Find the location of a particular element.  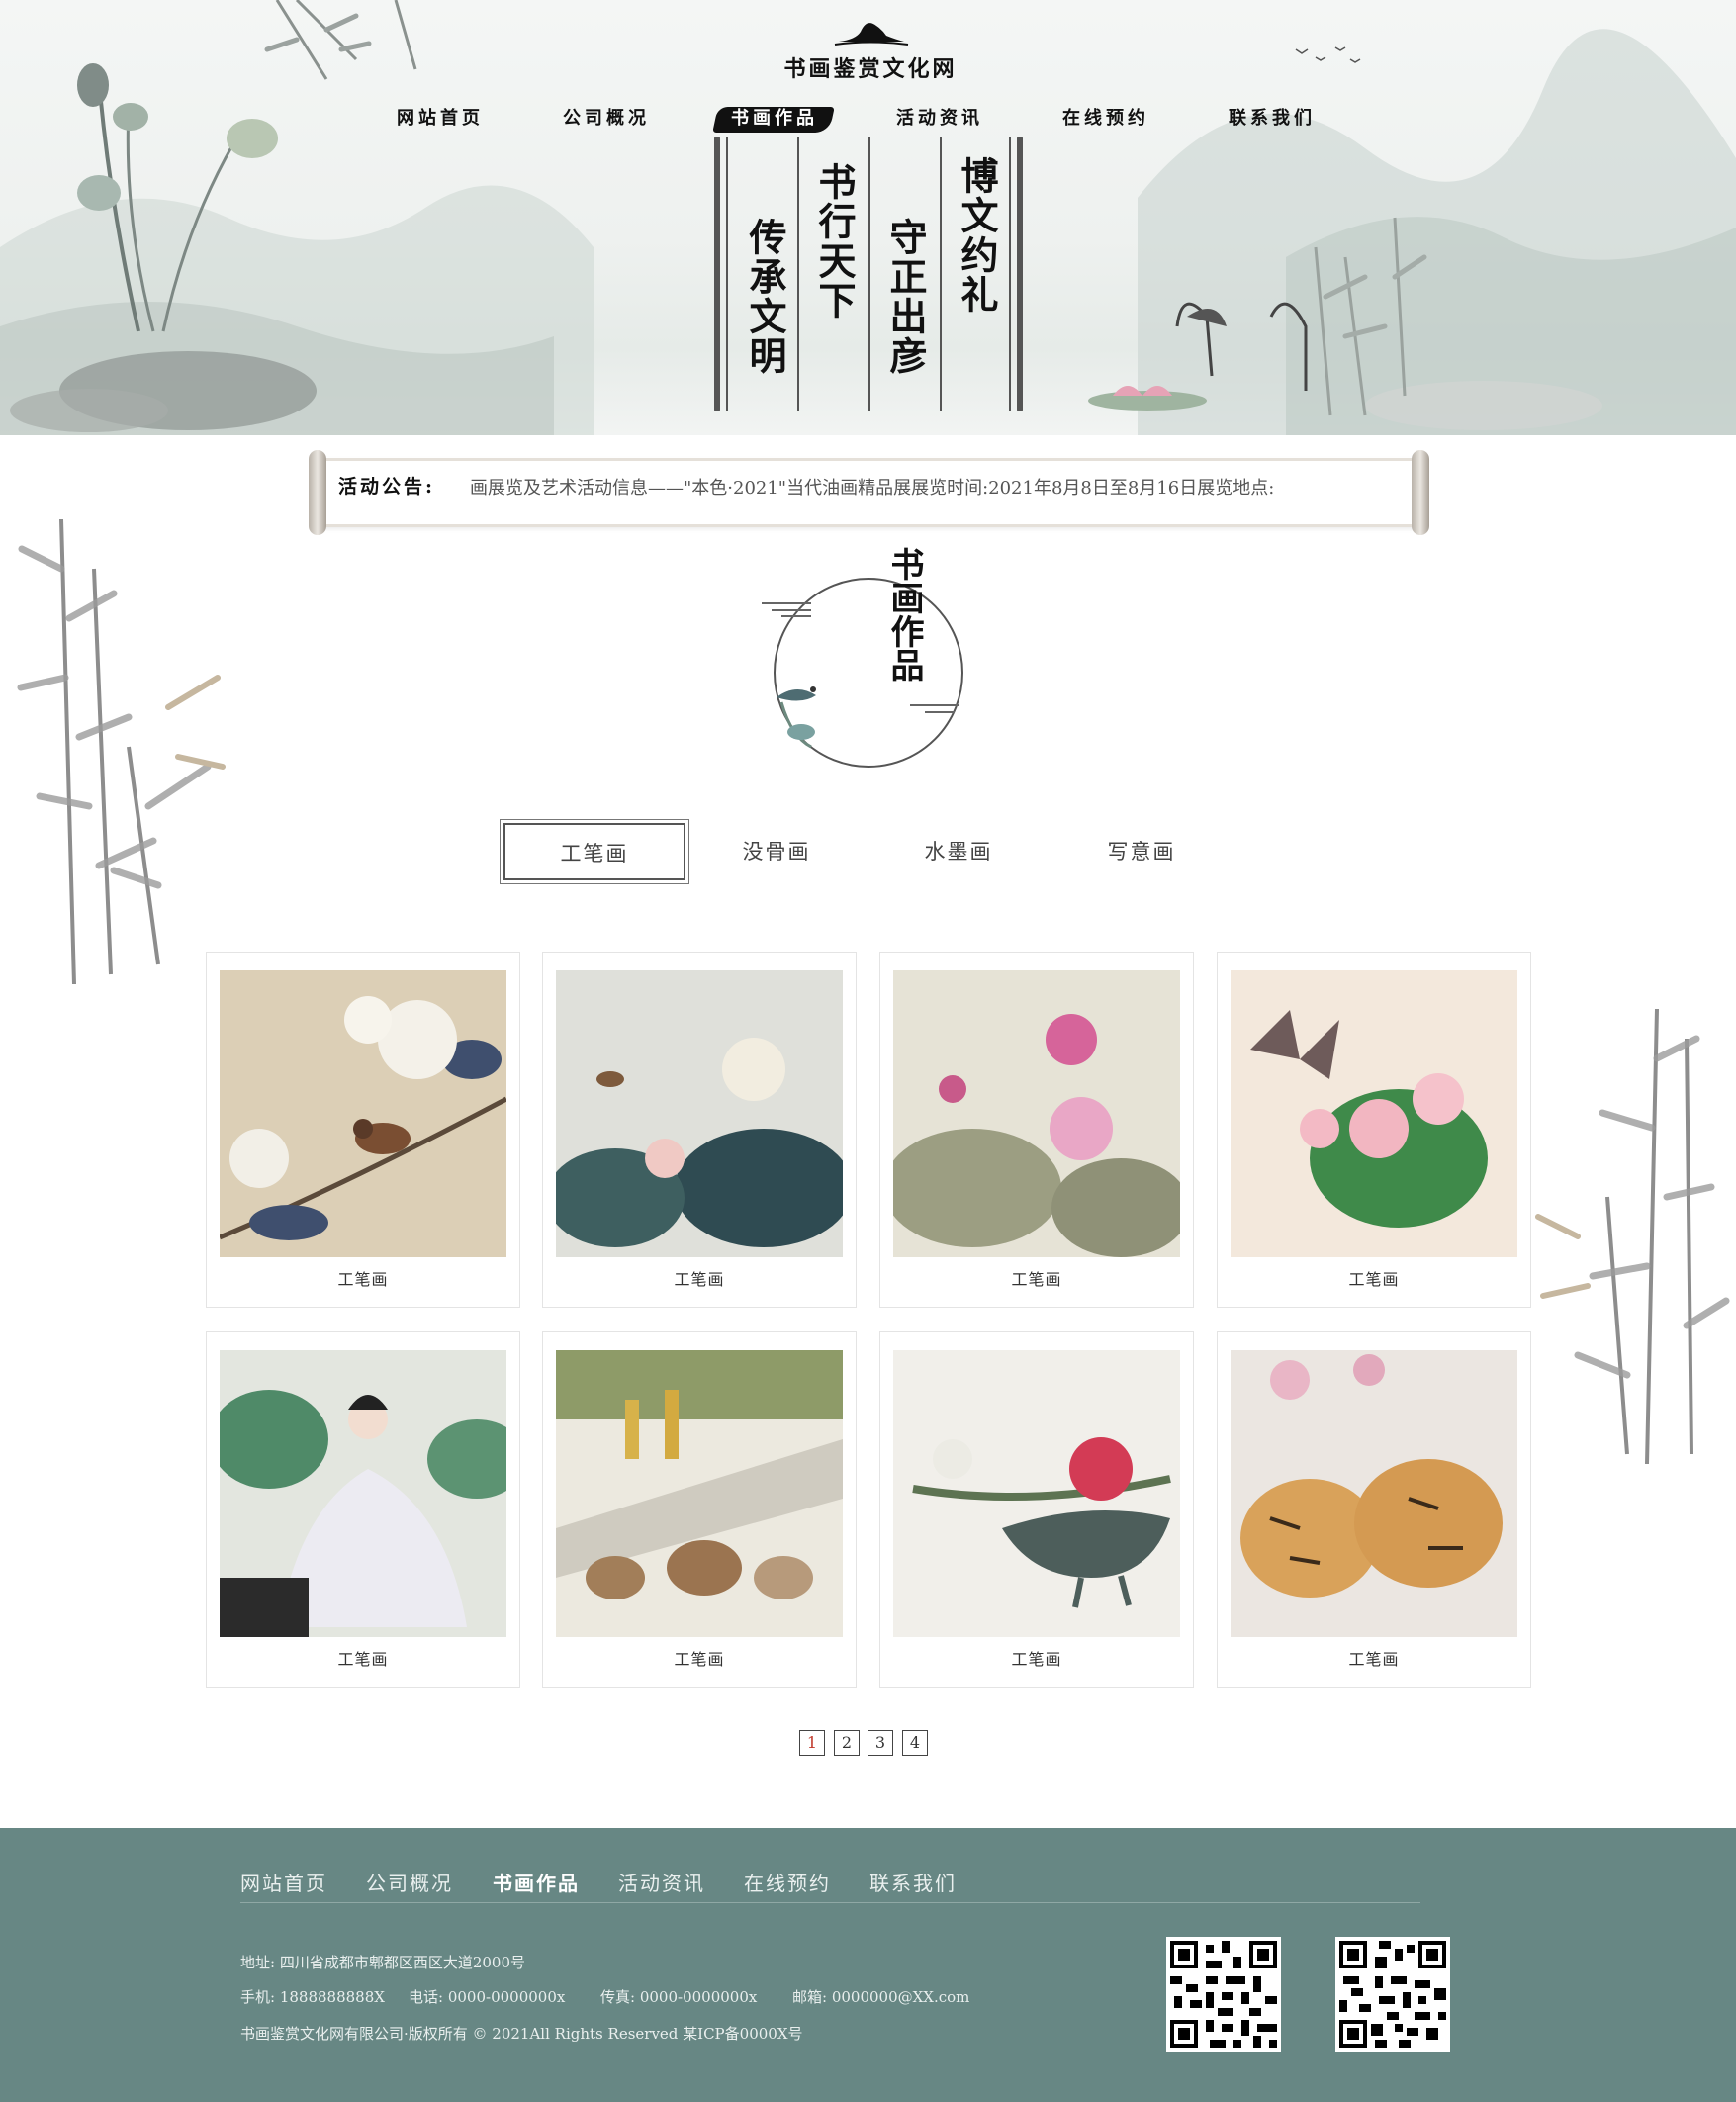

footer-phone: 手机: 1888888888X is located at coordinates (312, 1997).